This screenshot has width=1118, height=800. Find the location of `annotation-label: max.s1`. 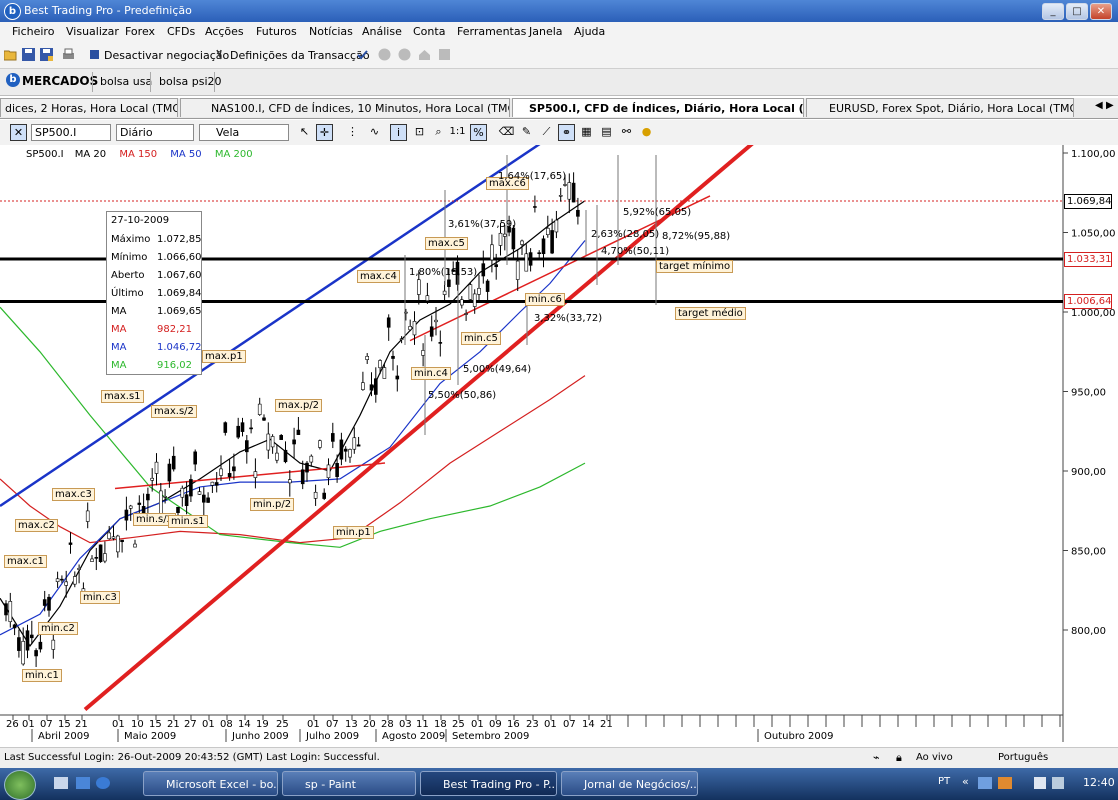

annotation-label: max.s1 is located at coordinates (122, 396).